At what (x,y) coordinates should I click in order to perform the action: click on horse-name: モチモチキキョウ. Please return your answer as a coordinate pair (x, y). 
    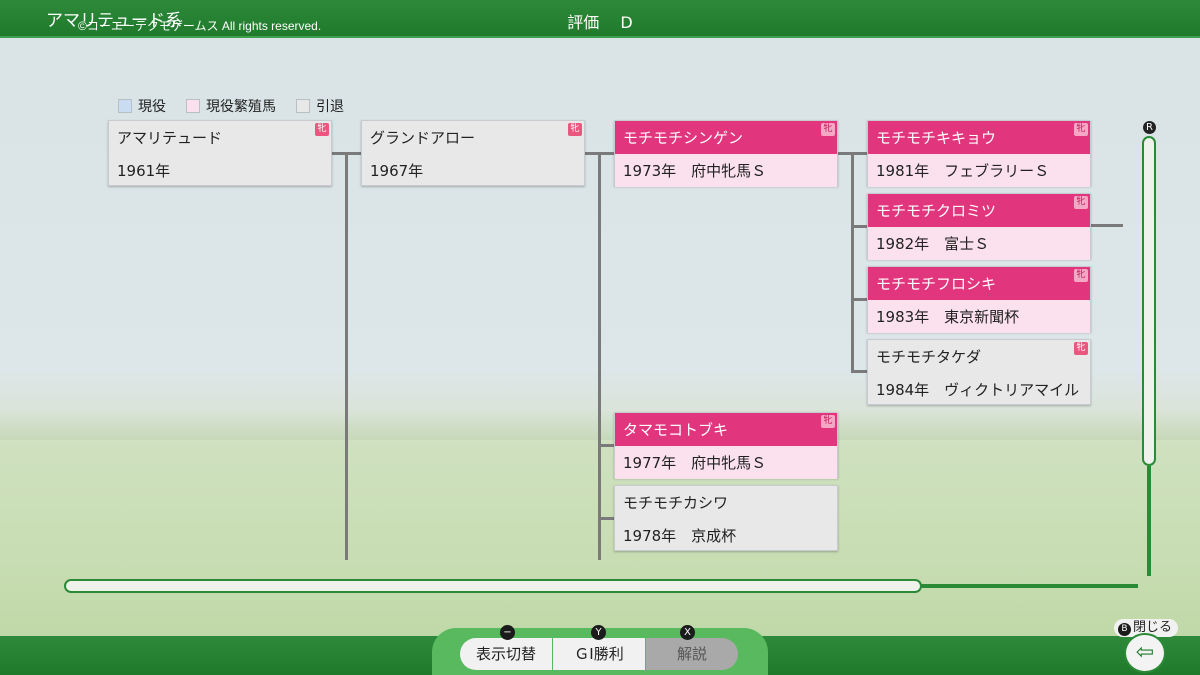
    Looking at the image, I should click on (979, 137).